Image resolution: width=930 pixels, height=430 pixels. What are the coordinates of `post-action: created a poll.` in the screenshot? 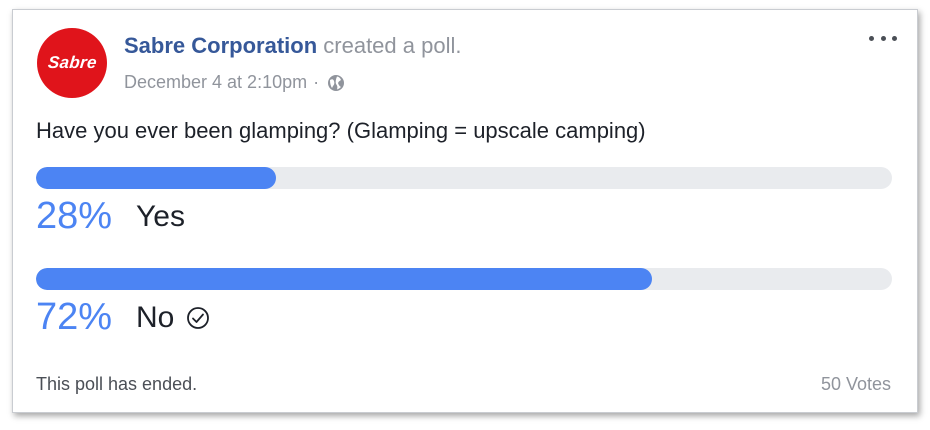 It's located at (392, 45).